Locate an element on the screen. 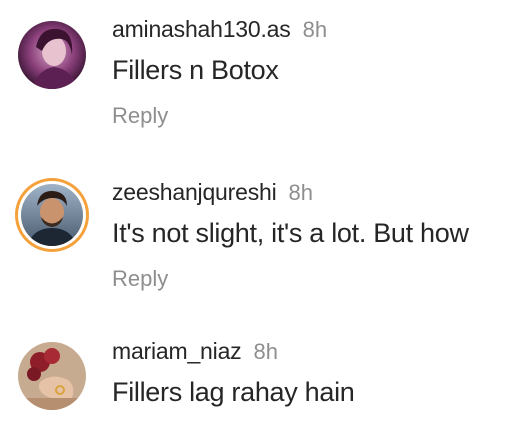  comment-meta: zeeshanjqureshi 8h is located at coordinates (316, 192).